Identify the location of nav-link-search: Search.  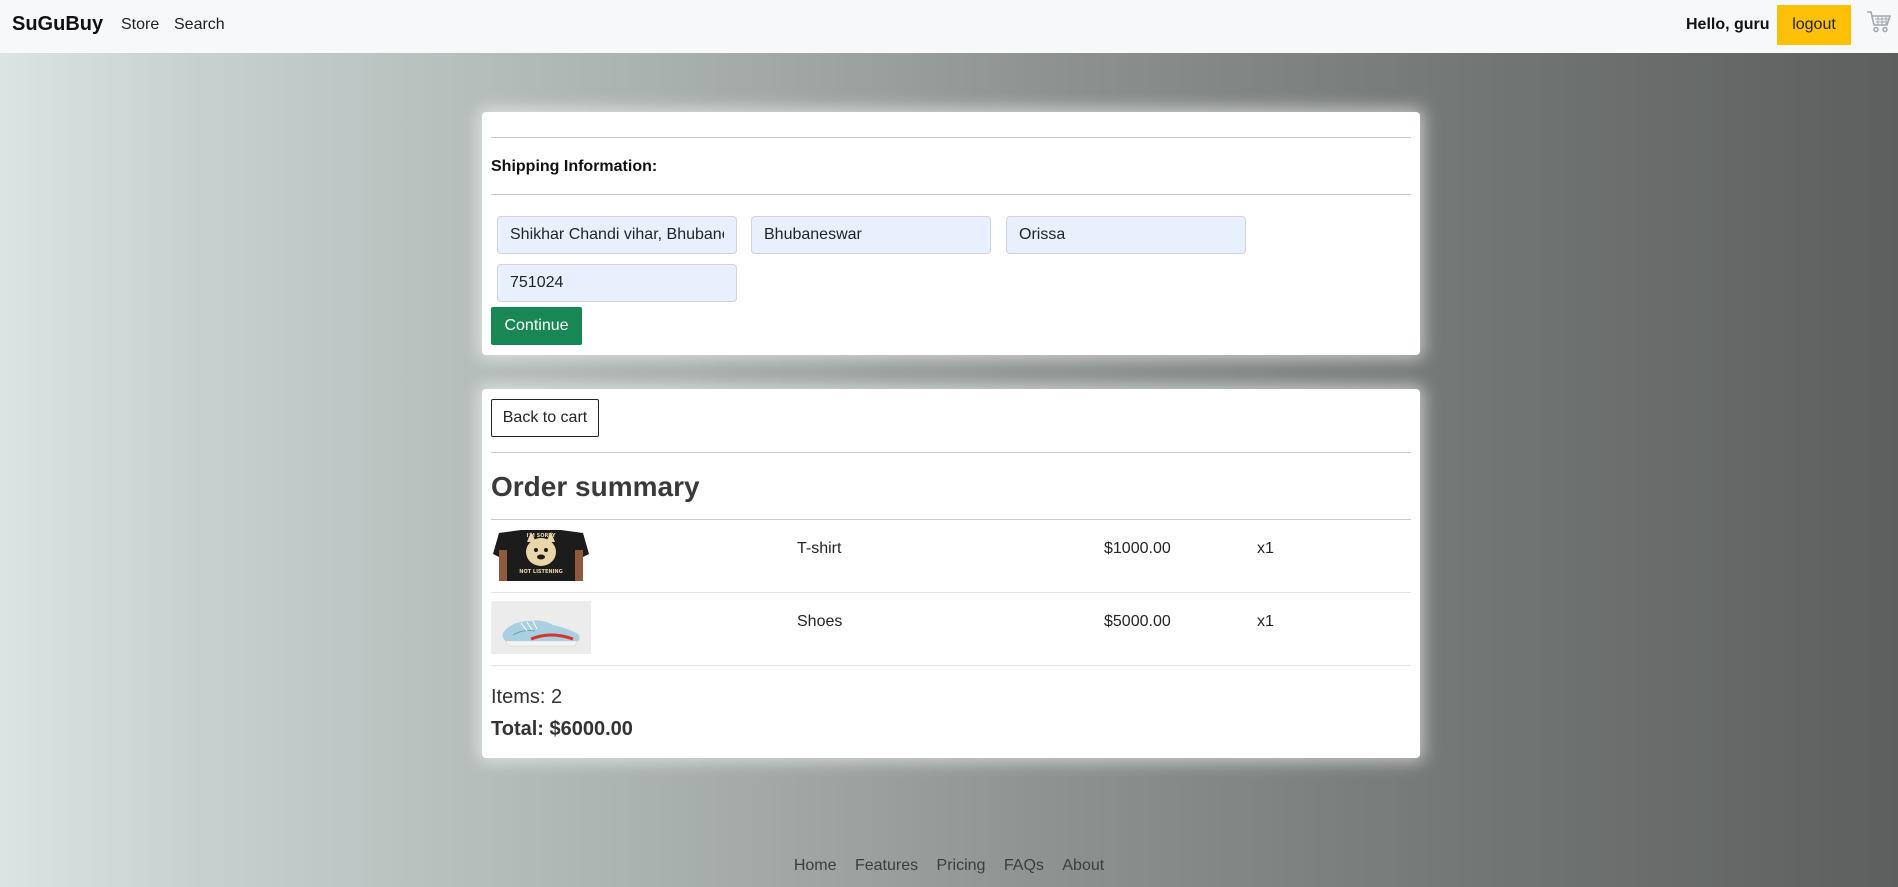
(199, 25).